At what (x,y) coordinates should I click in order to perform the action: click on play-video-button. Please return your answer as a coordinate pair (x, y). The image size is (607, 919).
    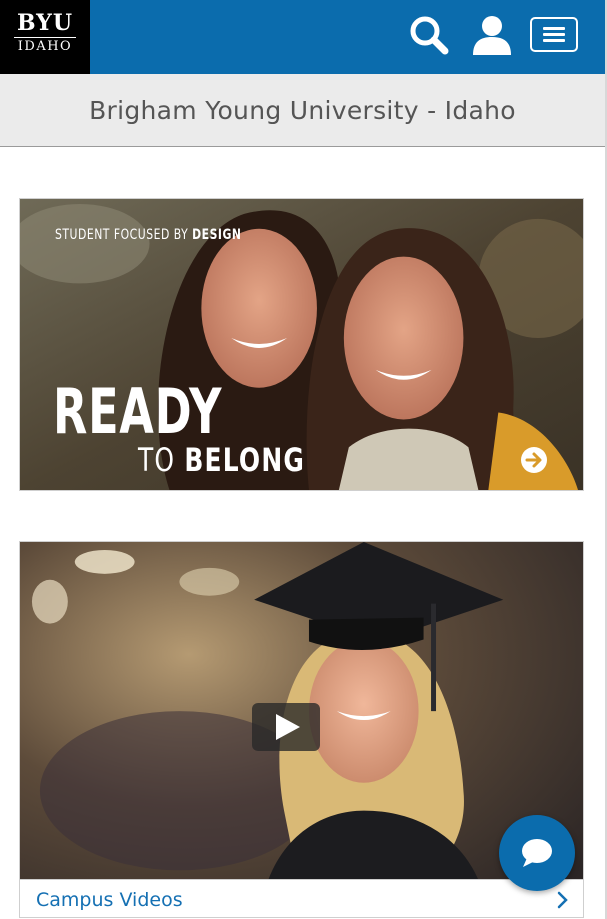
    Looking at the image, I should click on (286, 727).